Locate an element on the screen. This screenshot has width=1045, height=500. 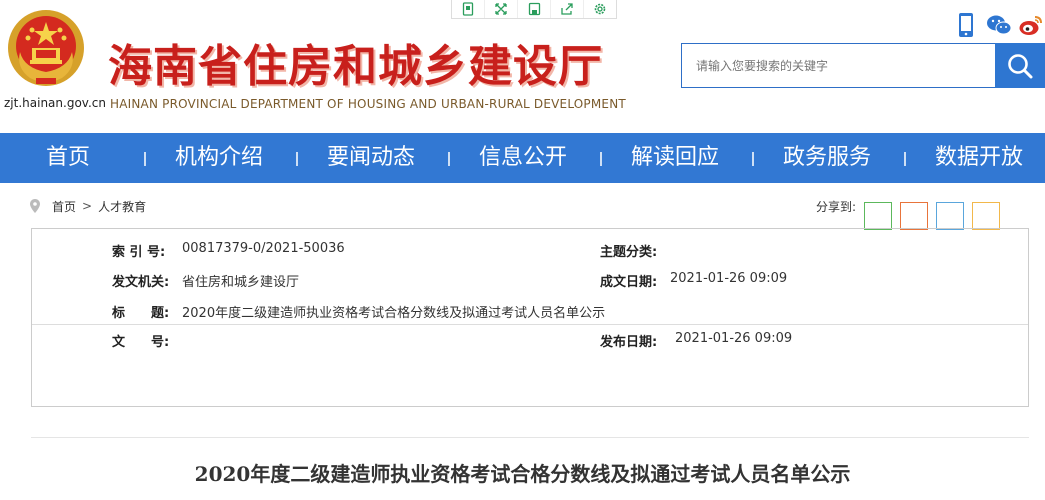
topic-label: 主题分类: is located at coordinates (629, 252).